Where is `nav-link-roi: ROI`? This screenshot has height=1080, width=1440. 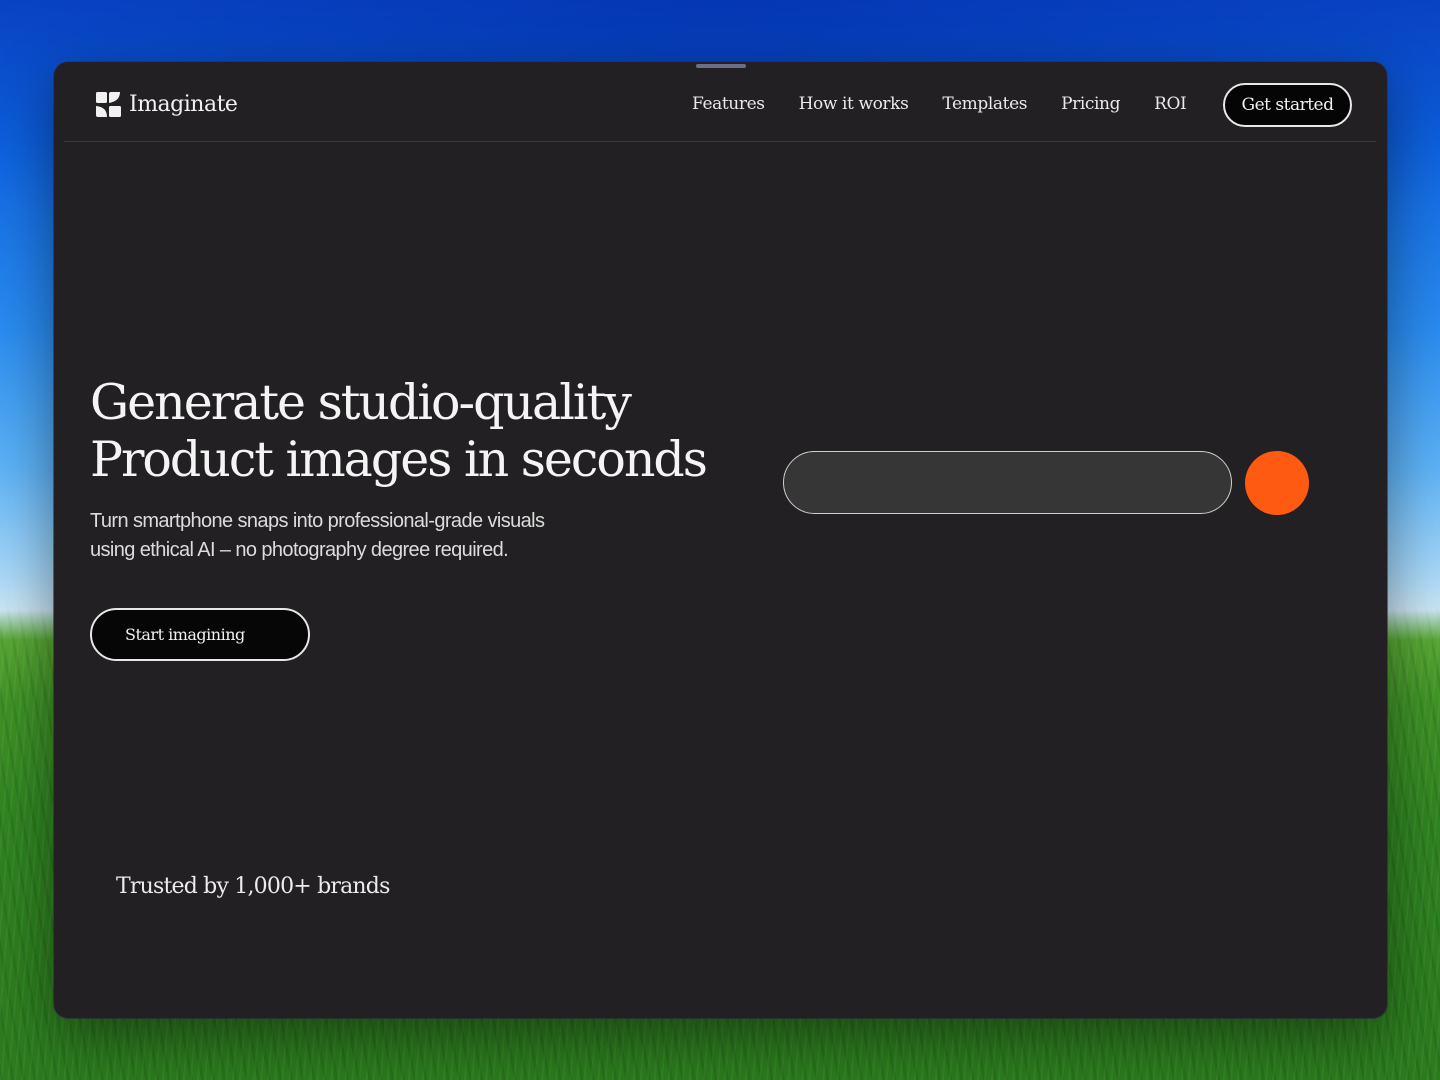 nav-link-roi: ROI is located at coordinates (1170, 104).